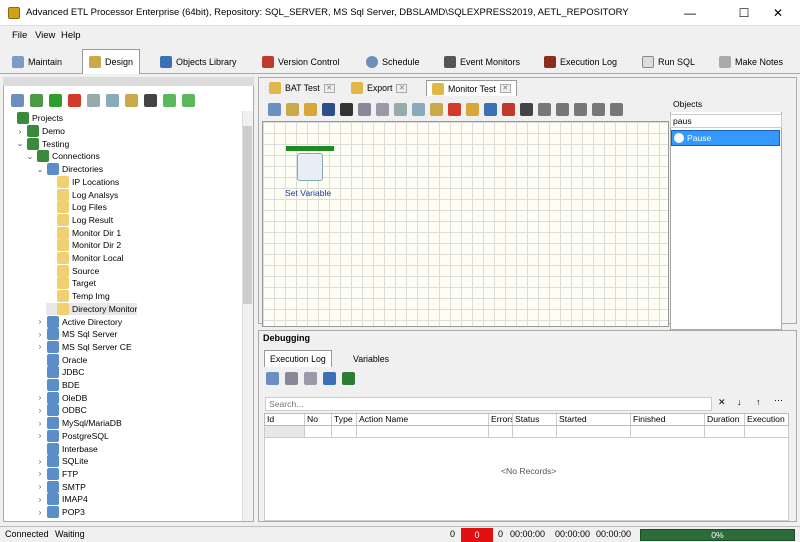  I want to click on undo-icon, so click(490, 109).